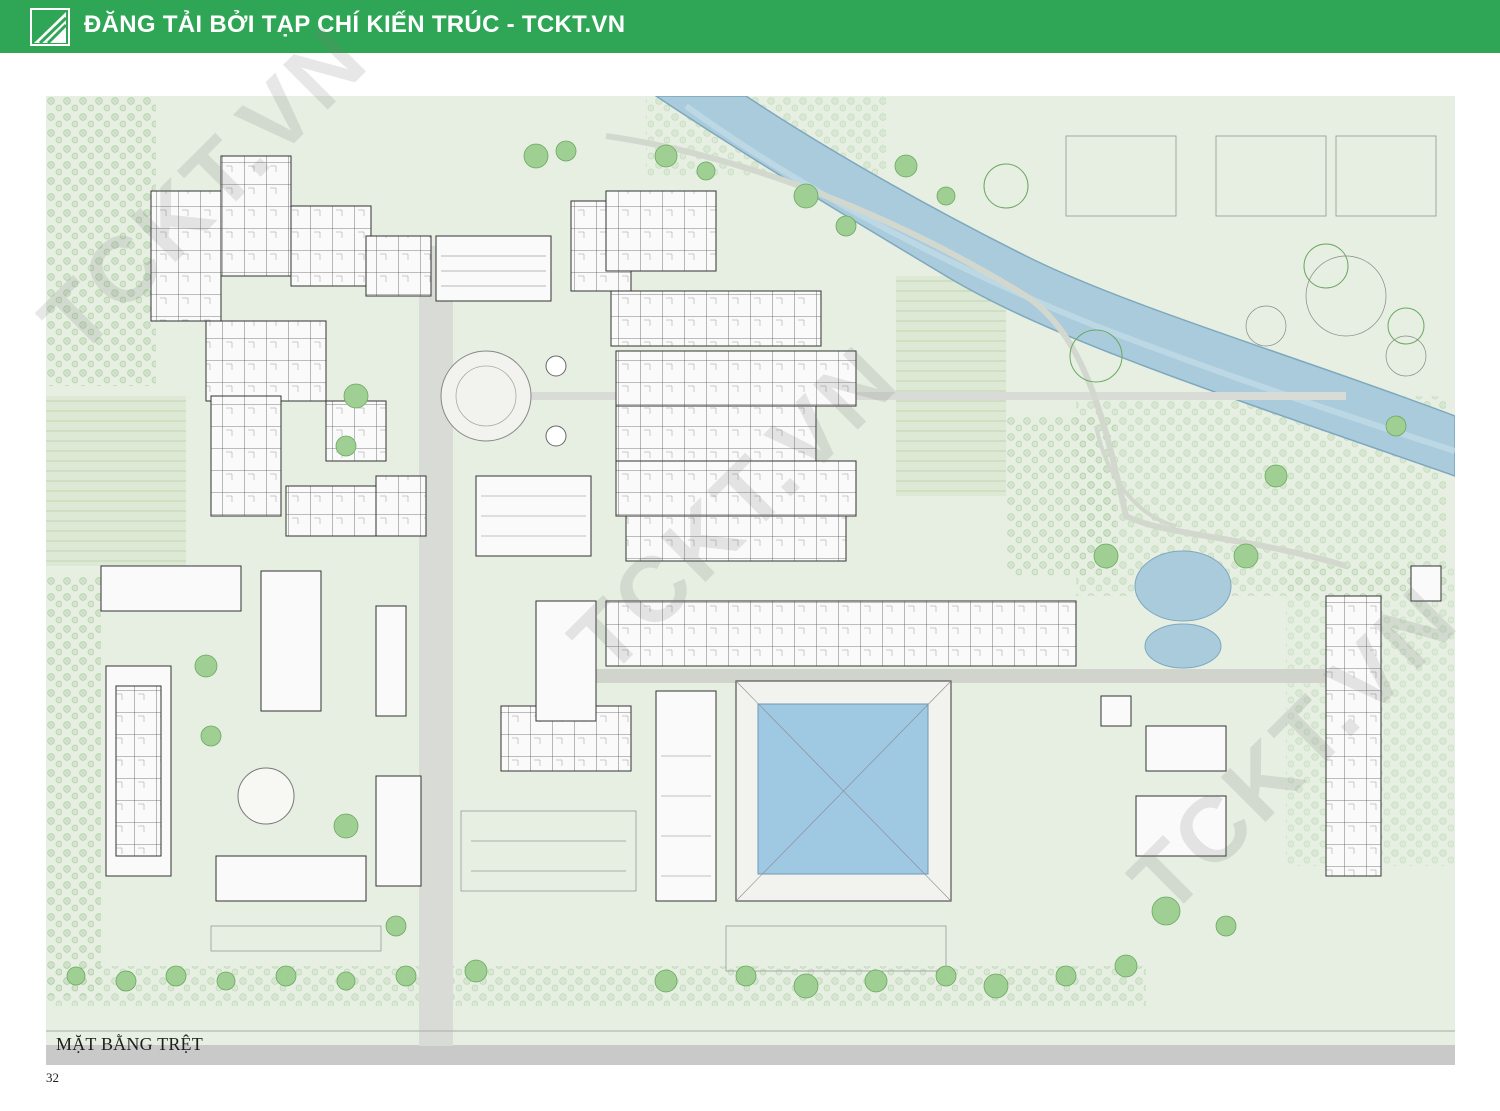 The width and height of the screenshot is (1500, 1111). Describe the element at coordinates (129, 1044) in the screenshot. I see `plan-title: MẶT BẰNG TRỆT` at that location.